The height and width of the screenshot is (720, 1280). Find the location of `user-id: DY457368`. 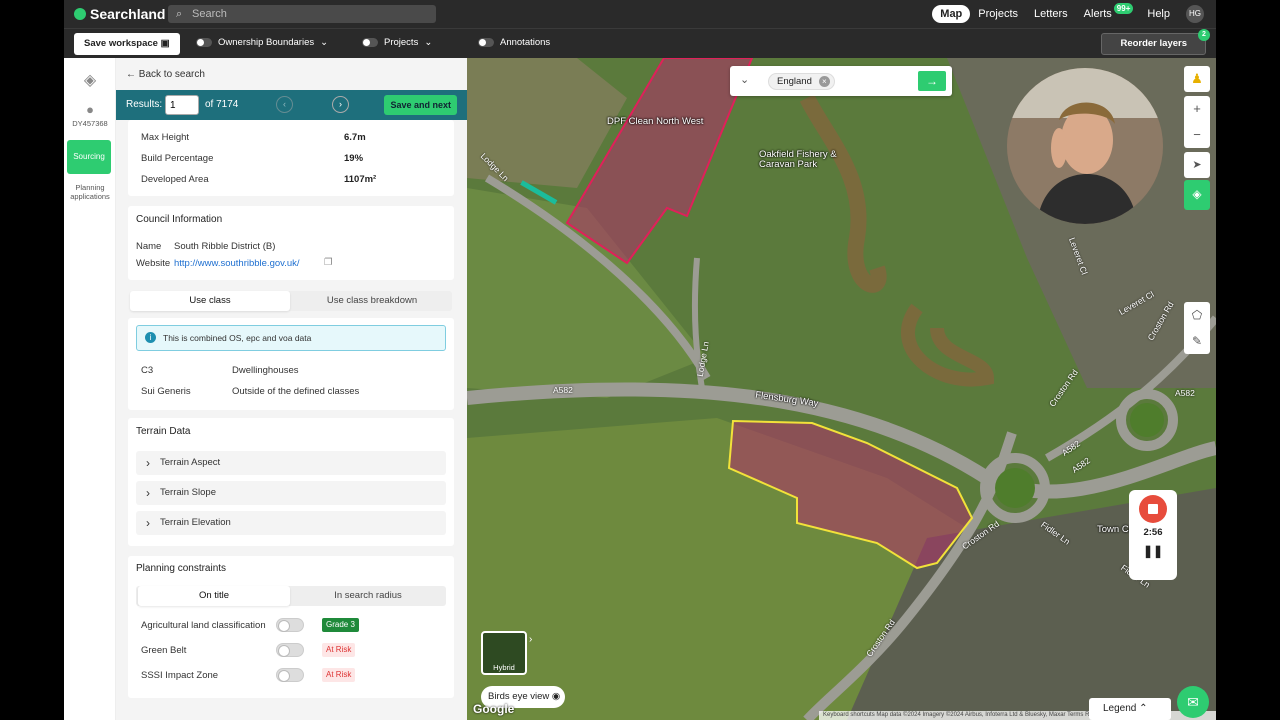

user-id: DY457368 is located at coordinates (90, 123).